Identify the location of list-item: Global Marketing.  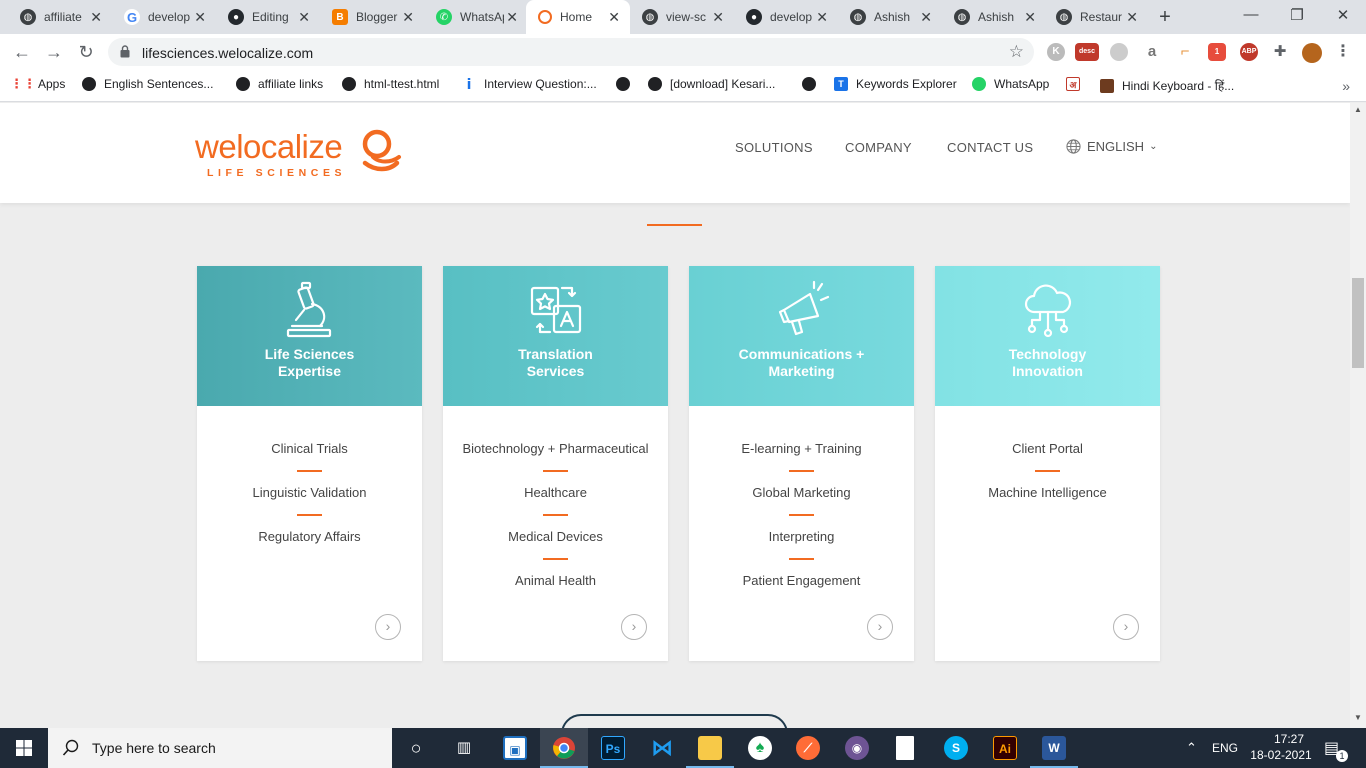
(801, 507).